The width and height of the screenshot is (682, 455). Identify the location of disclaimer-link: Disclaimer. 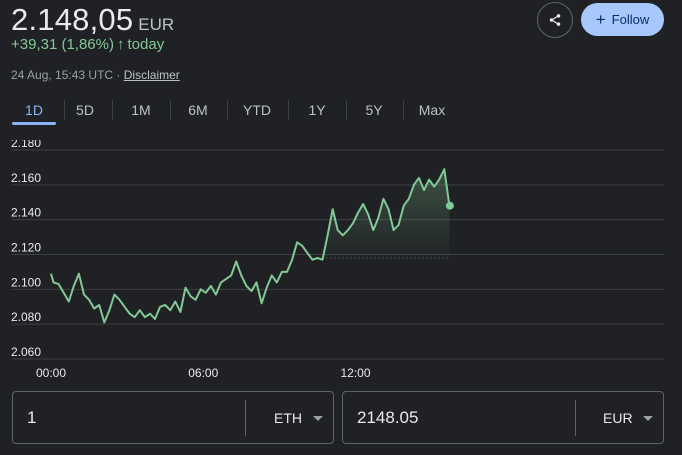
(152, 75).